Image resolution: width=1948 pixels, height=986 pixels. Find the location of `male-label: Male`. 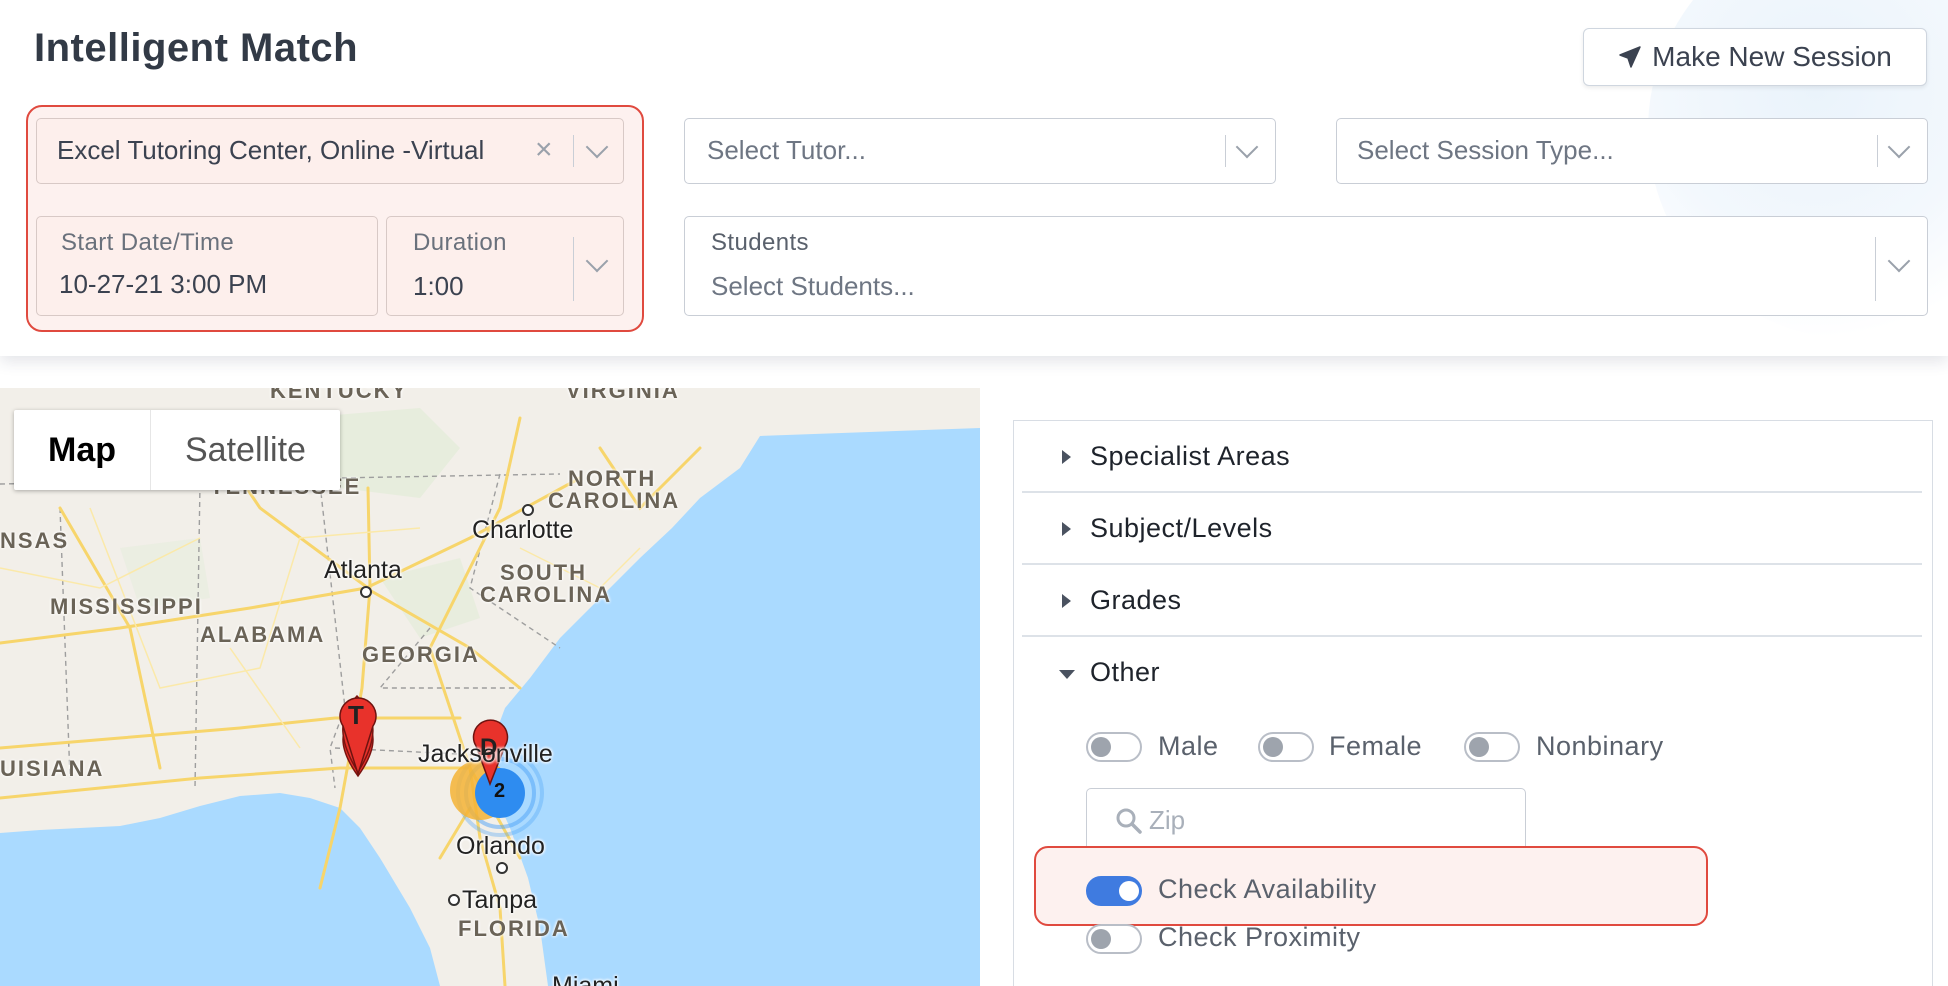

male-label: Male is located at coordinates (1188, 746).